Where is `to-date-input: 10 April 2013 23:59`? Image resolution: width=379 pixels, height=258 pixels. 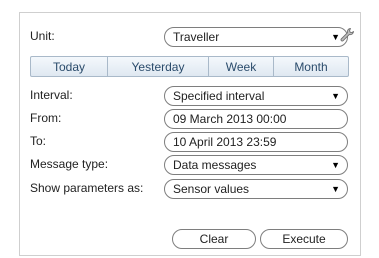 to-date-input: 10 April 2013 23:59 is located at coordinates (256, 142).